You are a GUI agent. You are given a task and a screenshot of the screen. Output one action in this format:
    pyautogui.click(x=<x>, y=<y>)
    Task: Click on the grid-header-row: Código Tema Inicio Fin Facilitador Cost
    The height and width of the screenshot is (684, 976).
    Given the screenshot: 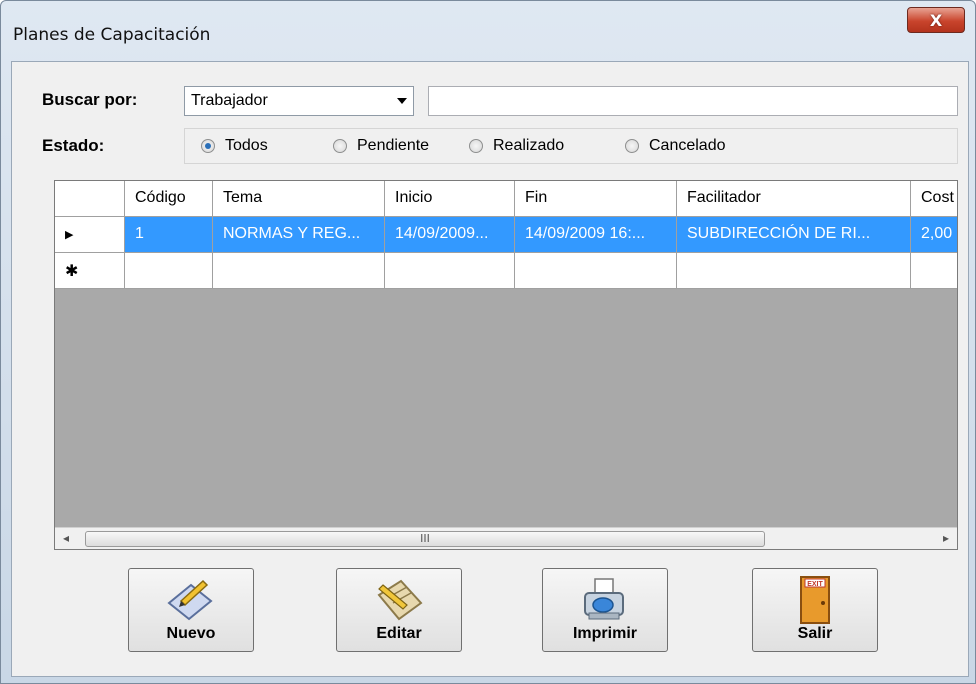 What is the action you would take?
    pyautogui.click(x=506, y=199)
    